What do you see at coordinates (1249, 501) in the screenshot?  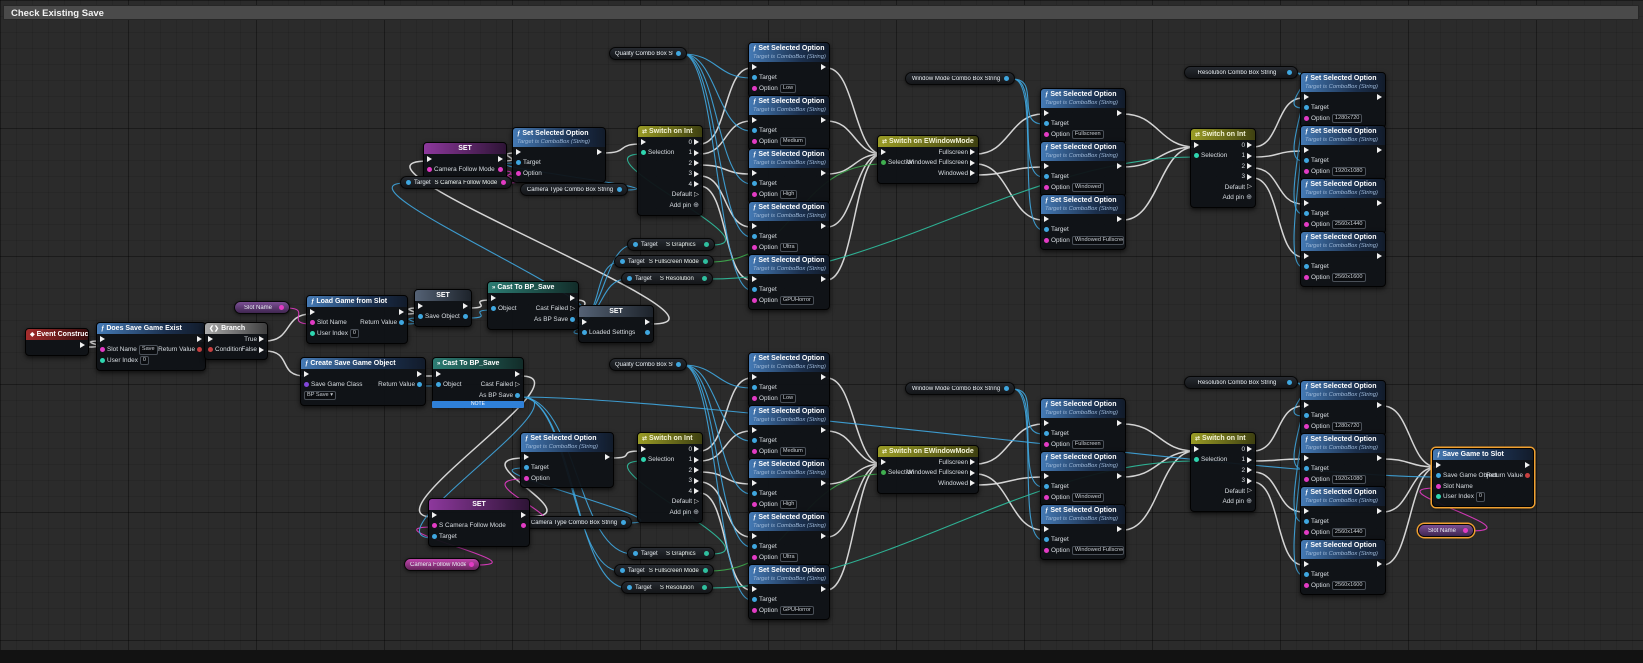 I see `add-pin-pin: ⊕` at bounding box center [1249, 501].